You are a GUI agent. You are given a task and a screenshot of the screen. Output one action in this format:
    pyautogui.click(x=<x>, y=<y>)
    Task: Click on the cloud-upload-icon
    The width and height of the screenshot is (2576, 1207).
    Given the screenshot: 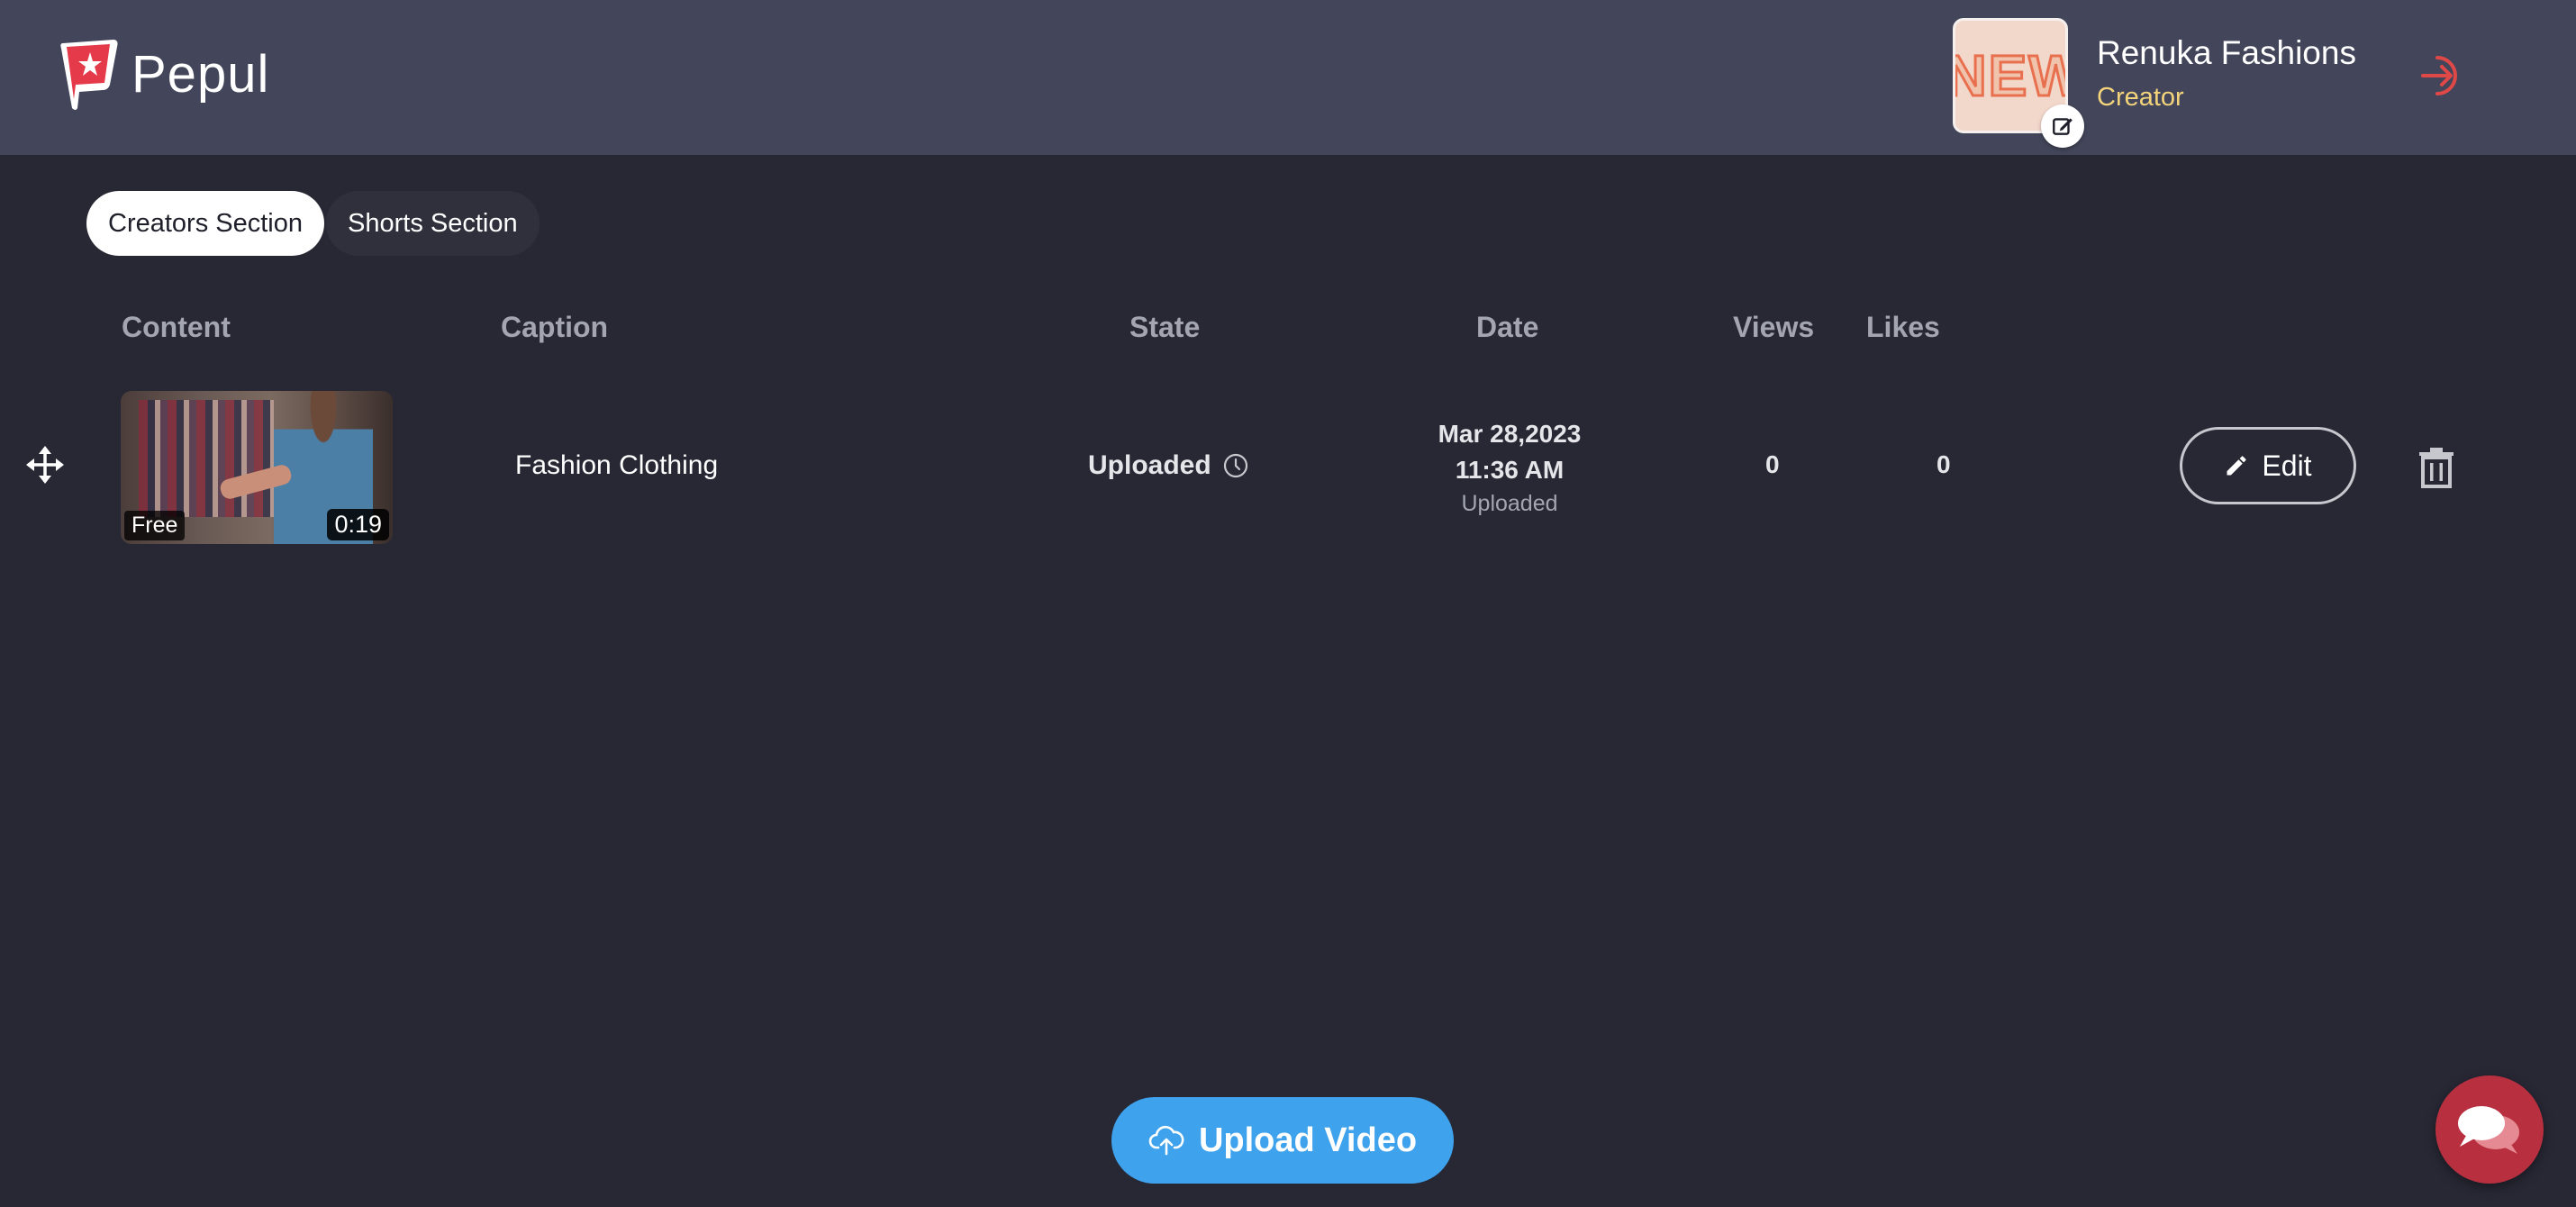 What is the action you would take?
    pyautogui.click(x=1166, y=1140)
    